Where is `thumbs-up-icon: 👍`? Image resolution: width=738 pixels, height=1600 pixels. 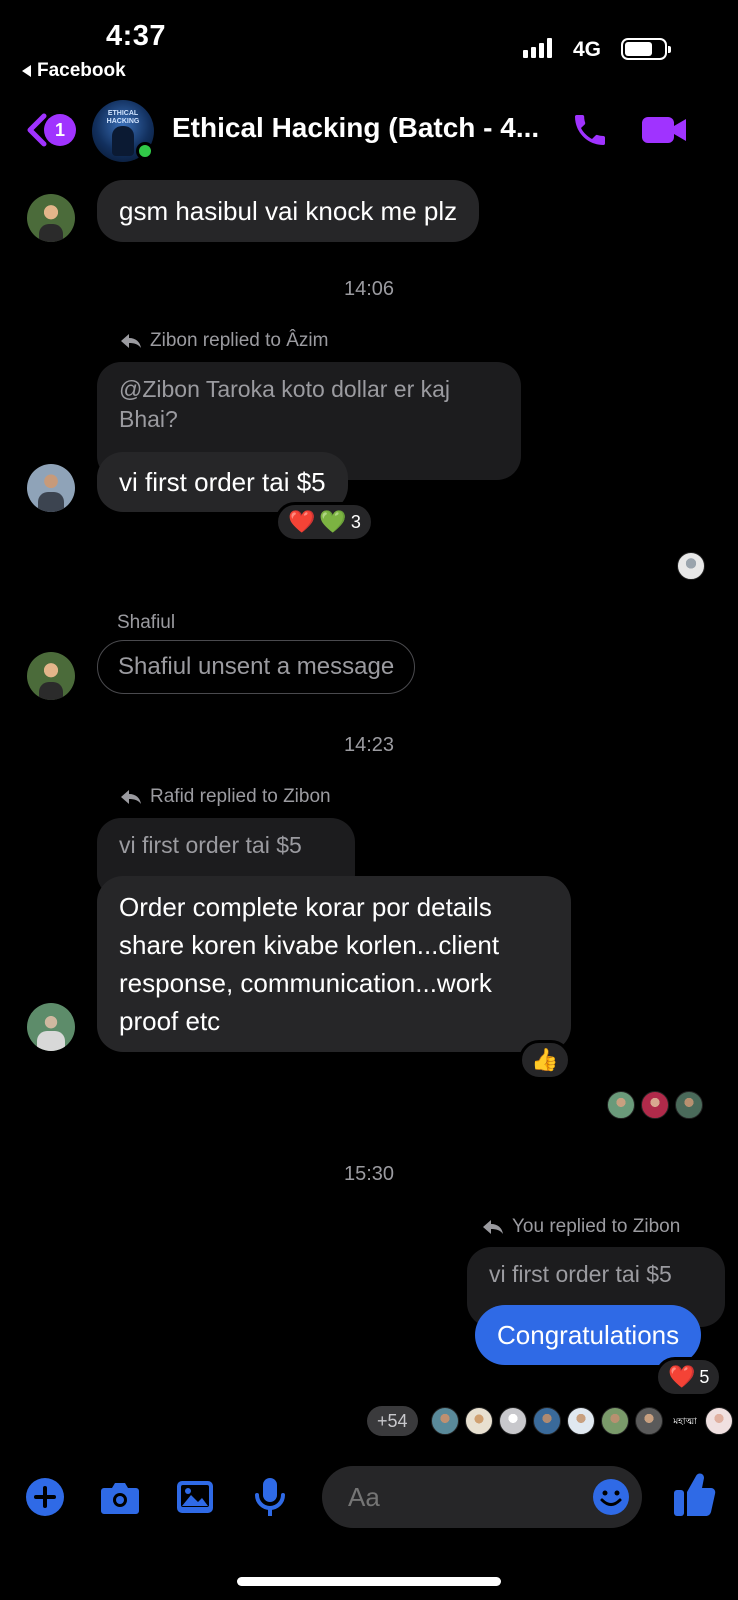 thumbs-up-icon: 👍 is located at coordinates (545, 1059).